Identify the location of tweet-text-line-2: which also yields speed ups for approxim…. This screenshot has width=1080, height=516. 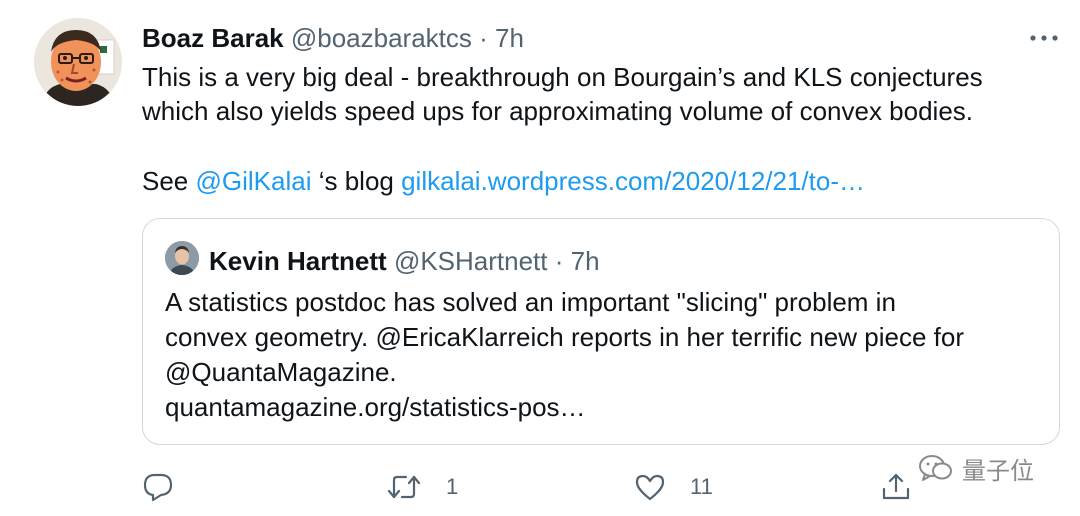
(558, 111).